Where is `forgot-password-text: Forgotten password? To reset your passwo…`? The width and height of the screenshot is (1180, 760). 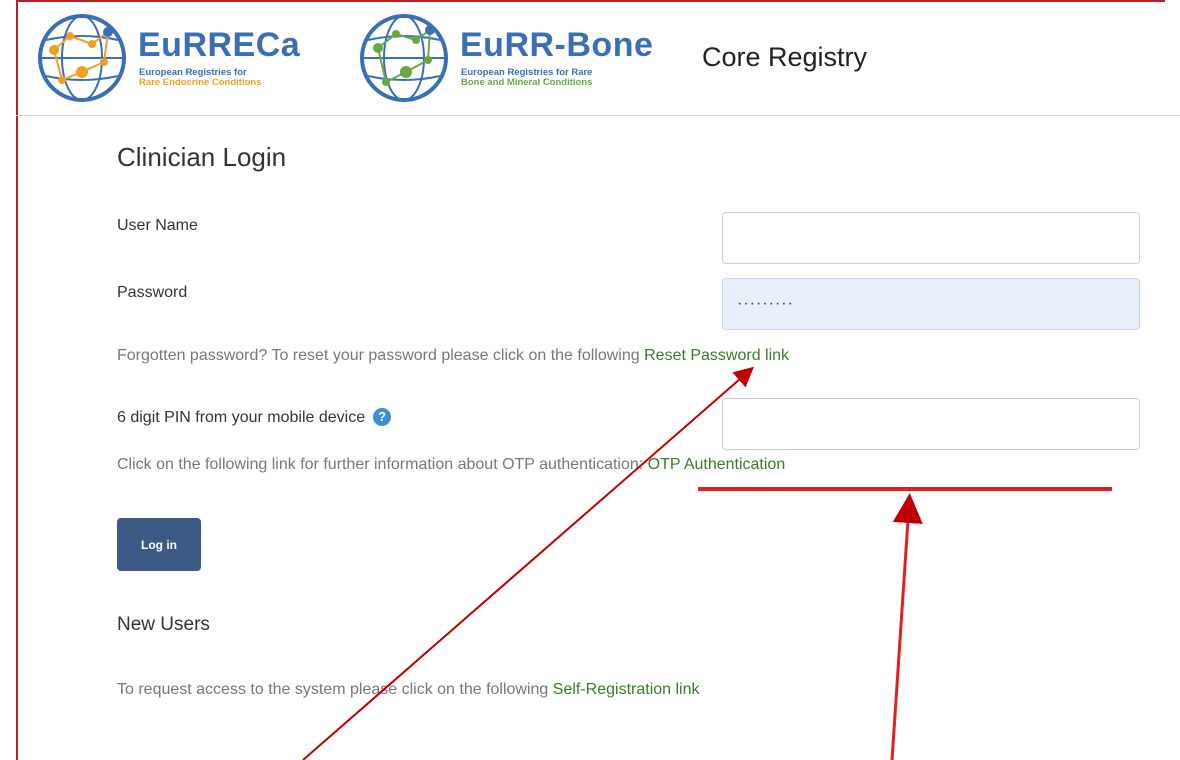
forgot-password-text: Forgotten password? To reset your passwo… is located at coordinates (453, 356).